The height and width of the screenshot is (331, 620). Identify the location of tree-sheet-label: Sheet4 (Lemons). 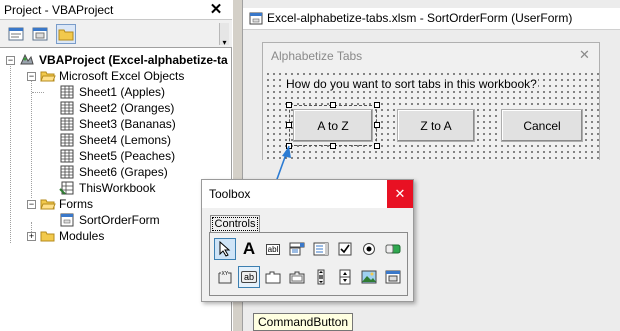
(125, 140).